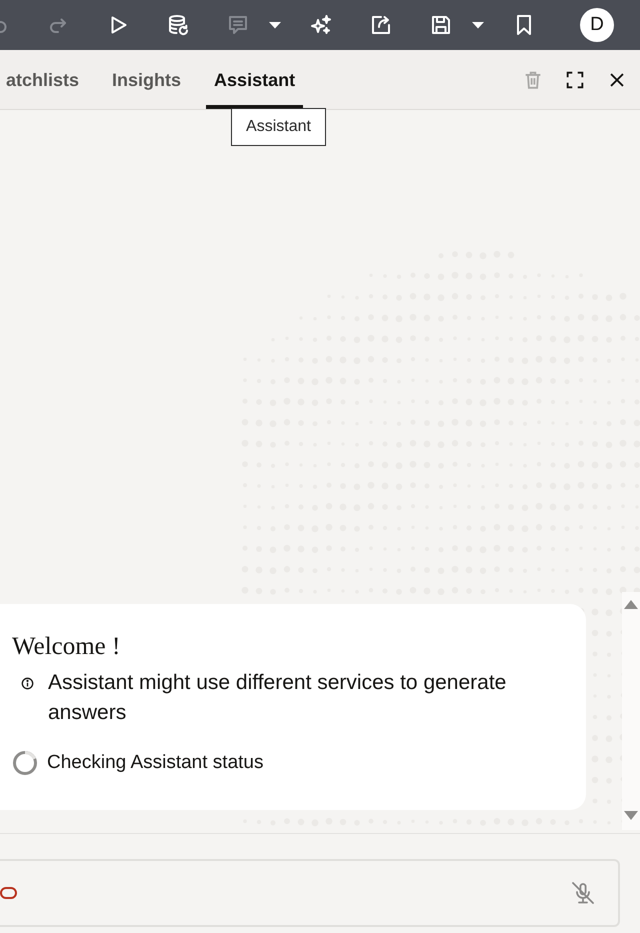 This screenshot has height=933, width=640. What do you see at coordinates (44, 79) in the screenshot?
I see `tab: atchlists` at bounding box center [44, 79].